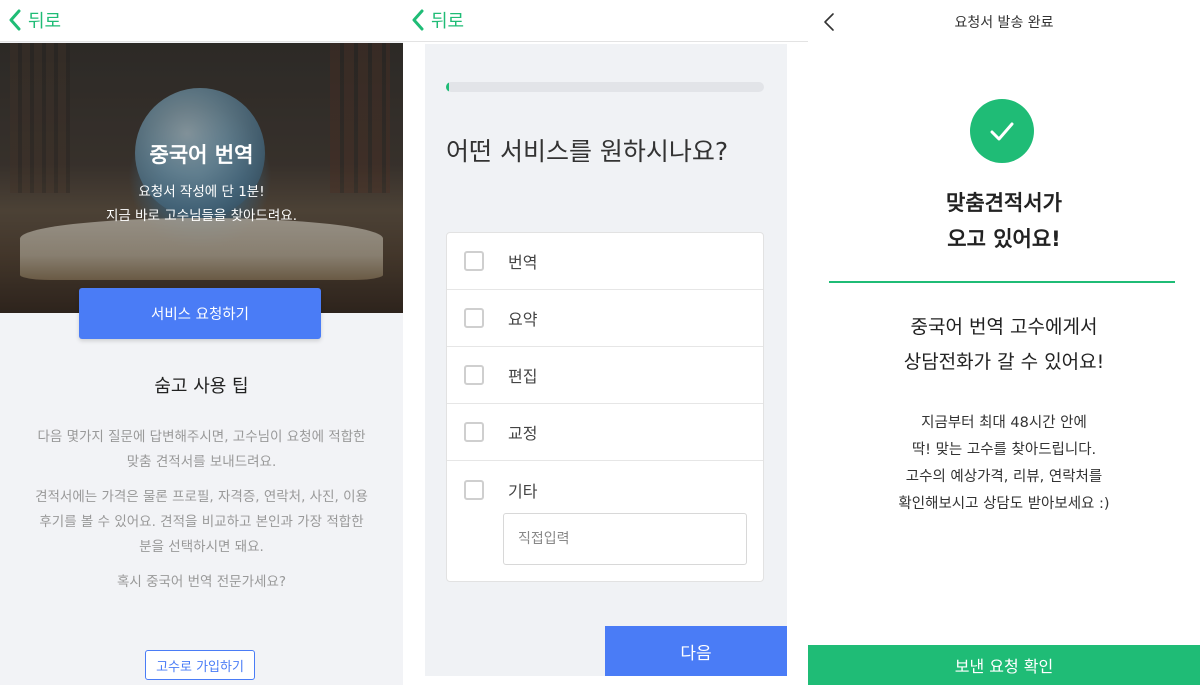  Describe the element at coordinates (605, 489) in the screenshot. I see `option-item: 기타` at that location.